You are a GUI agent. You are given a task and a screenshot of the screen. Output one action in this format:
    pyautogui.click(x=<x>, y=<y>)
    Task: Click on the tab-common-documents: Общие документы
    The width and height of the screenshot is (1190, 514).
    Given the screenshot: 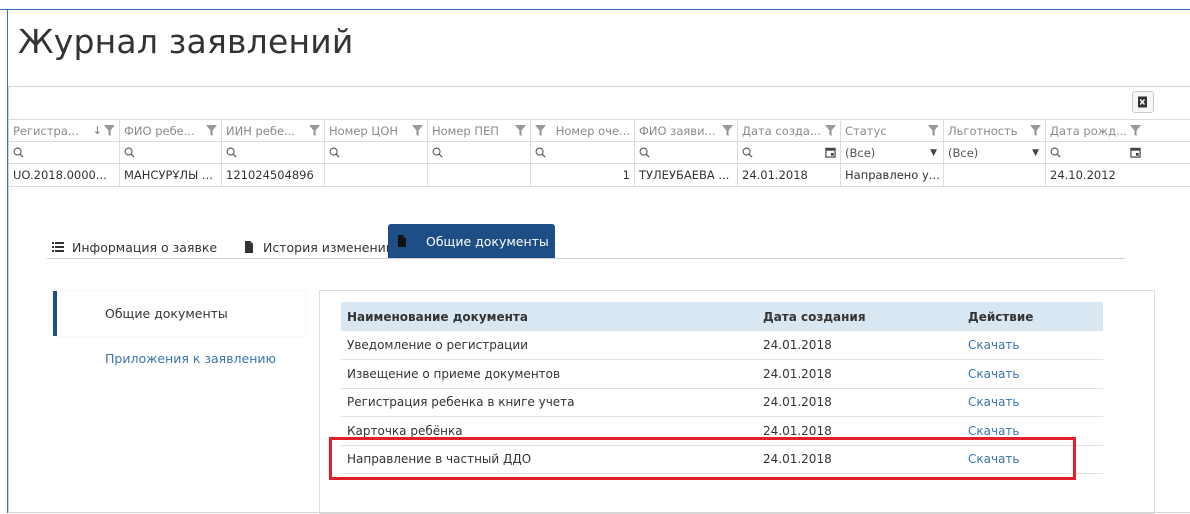 What is the action you would take?
    pyautogui.click(x=471, y=241)
    